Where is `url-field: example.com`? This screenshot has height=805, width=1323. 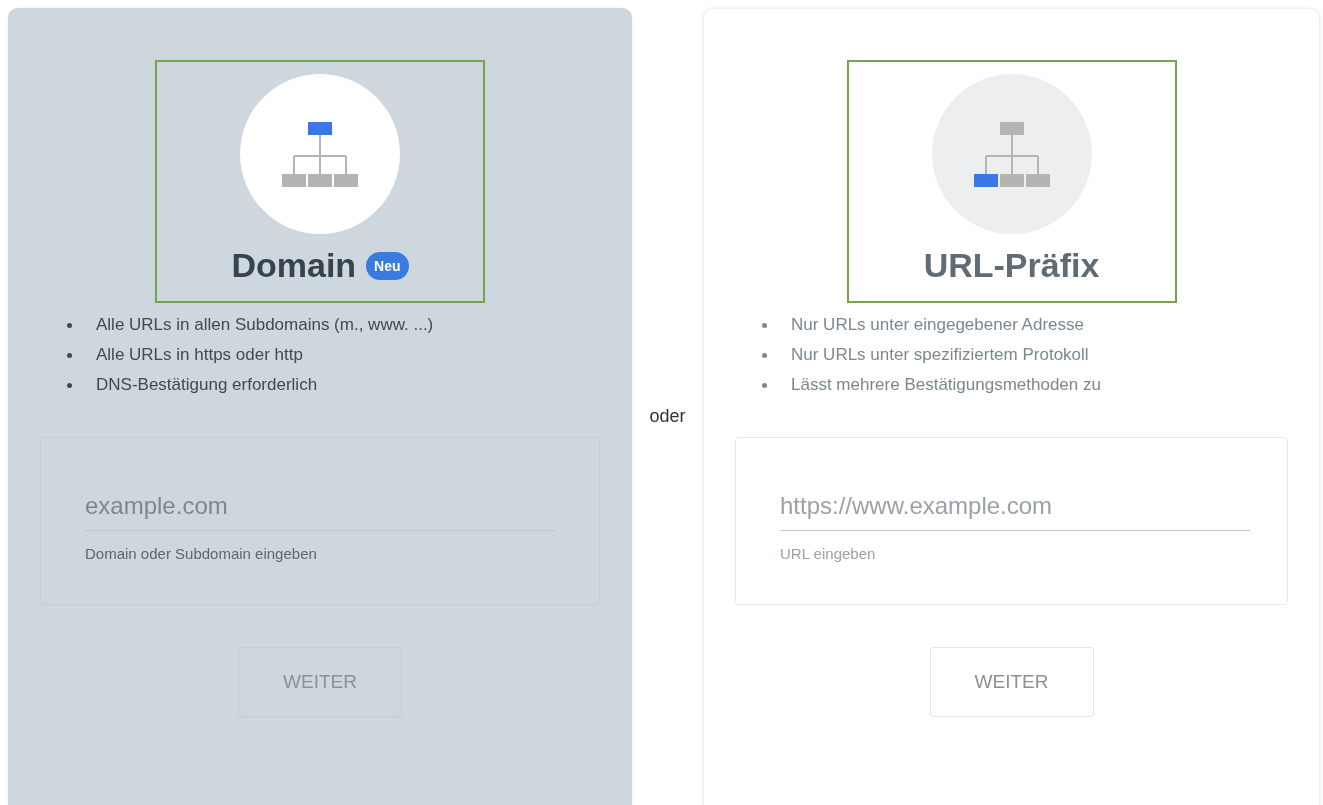 url-field: example.com is located at coordinates (320, 509).